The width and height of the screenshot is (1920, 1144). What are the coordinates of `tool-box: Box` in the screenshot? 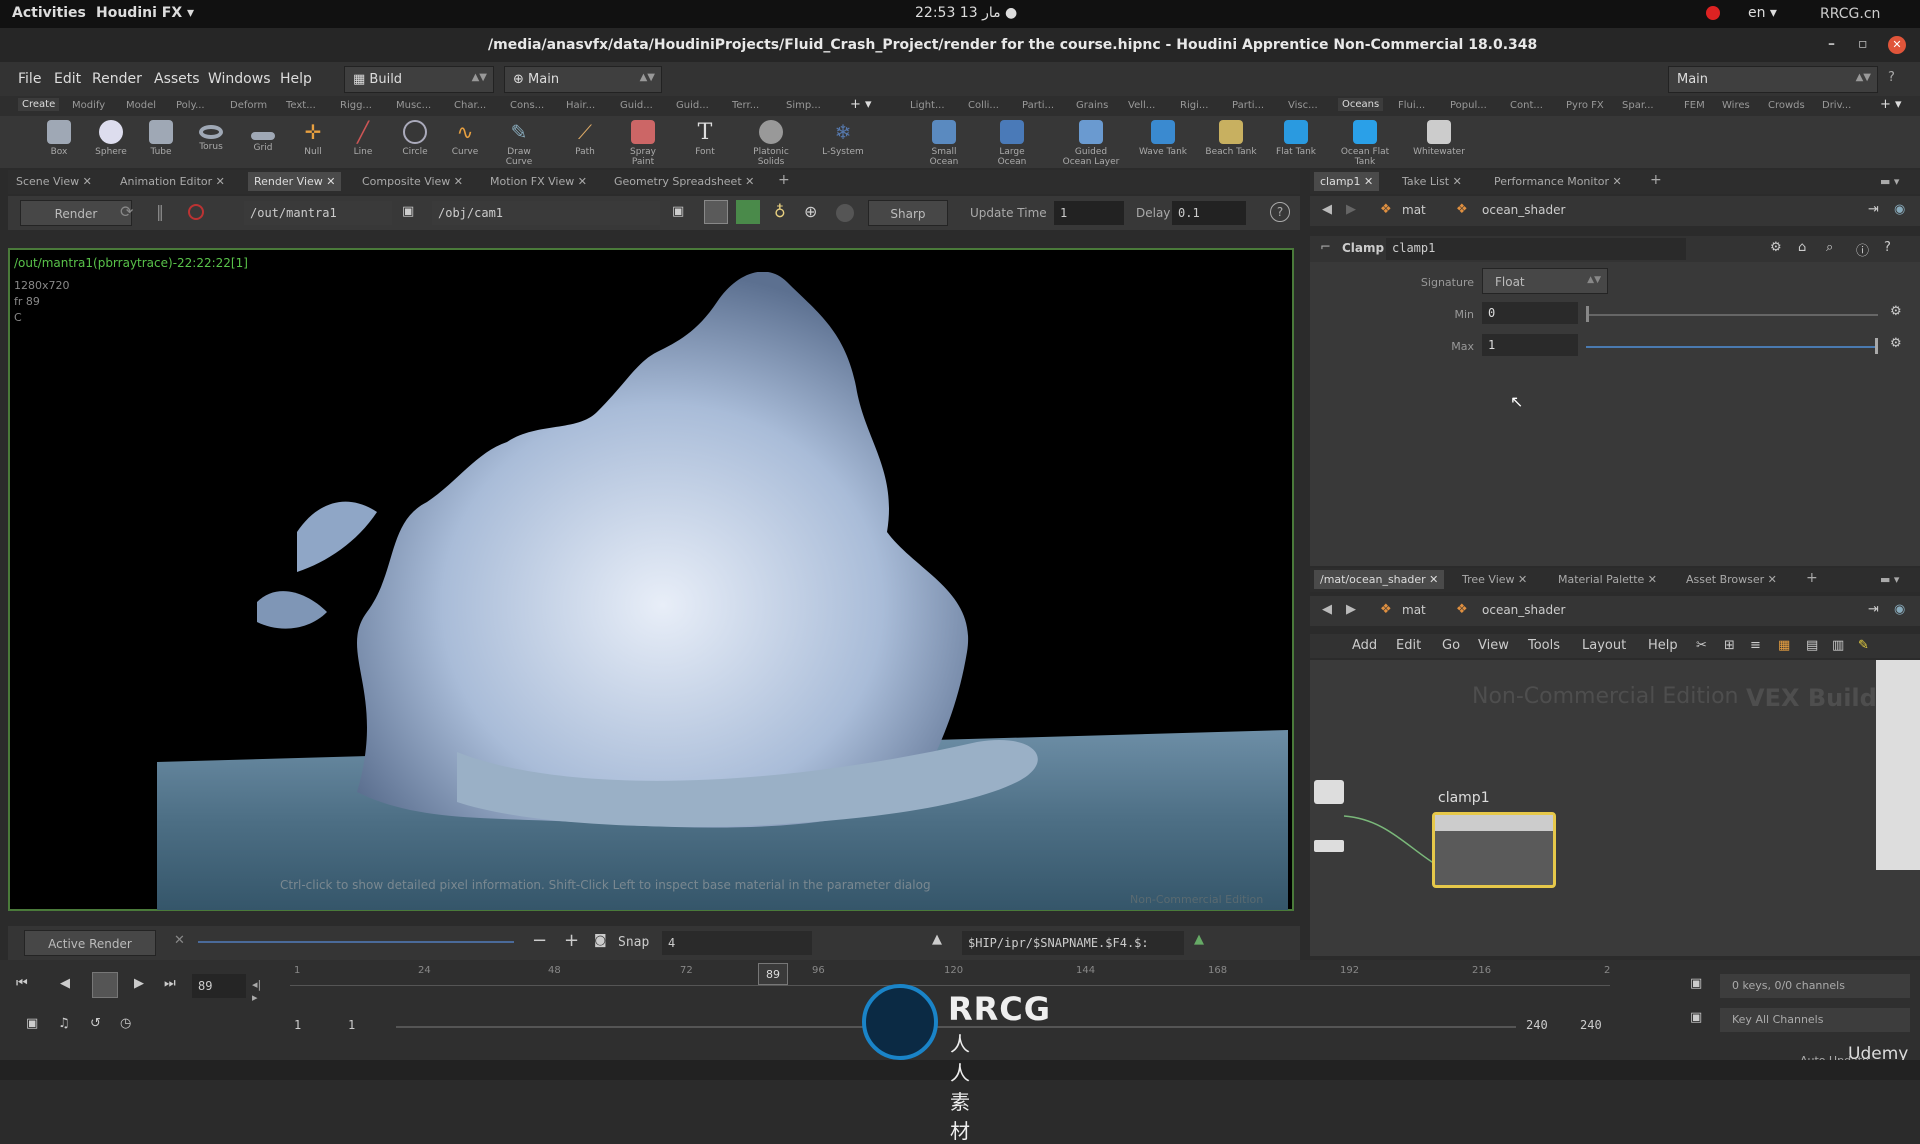 It's located at (59, 137).